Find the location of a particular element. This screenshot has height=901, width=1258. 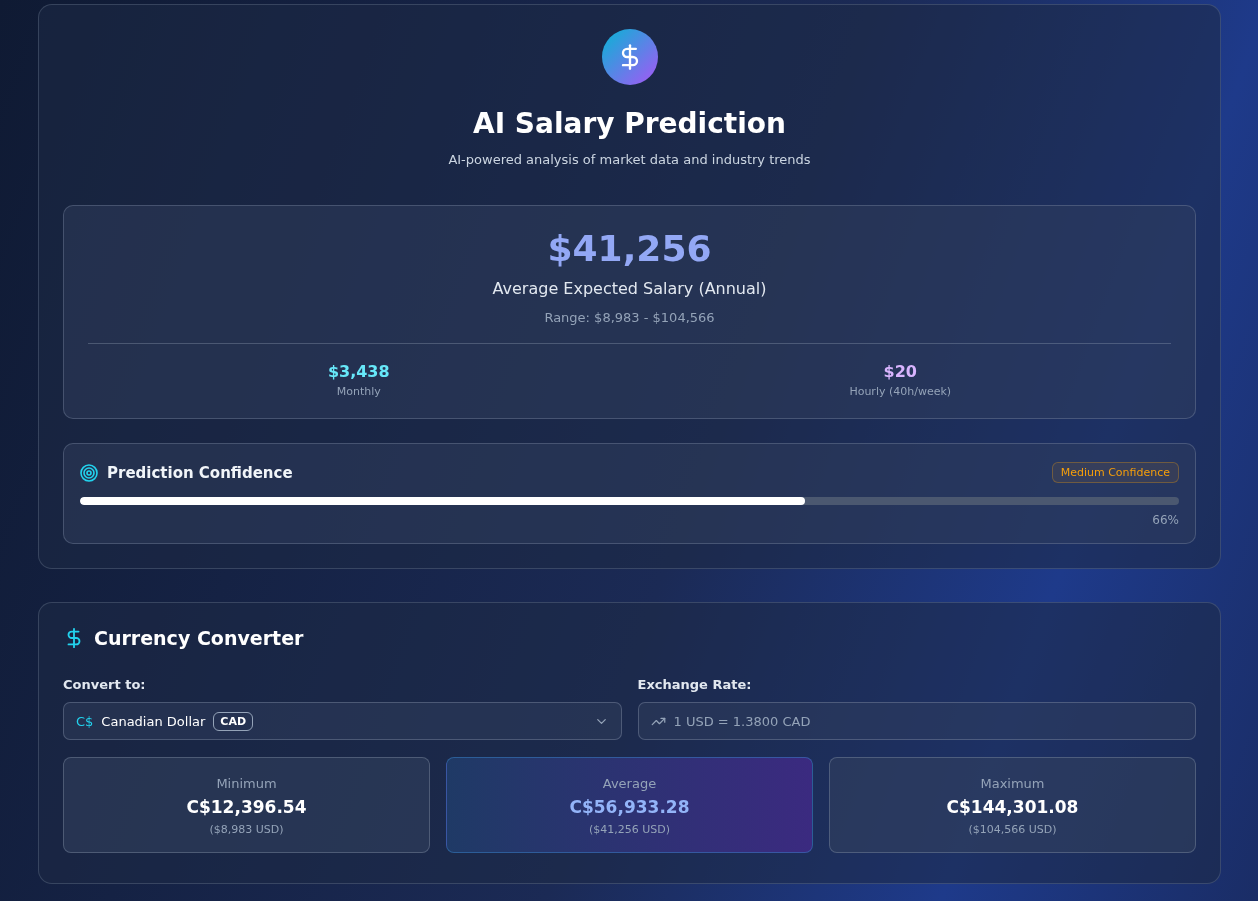

stat-value: $20 is located at coordinates (900, 371).